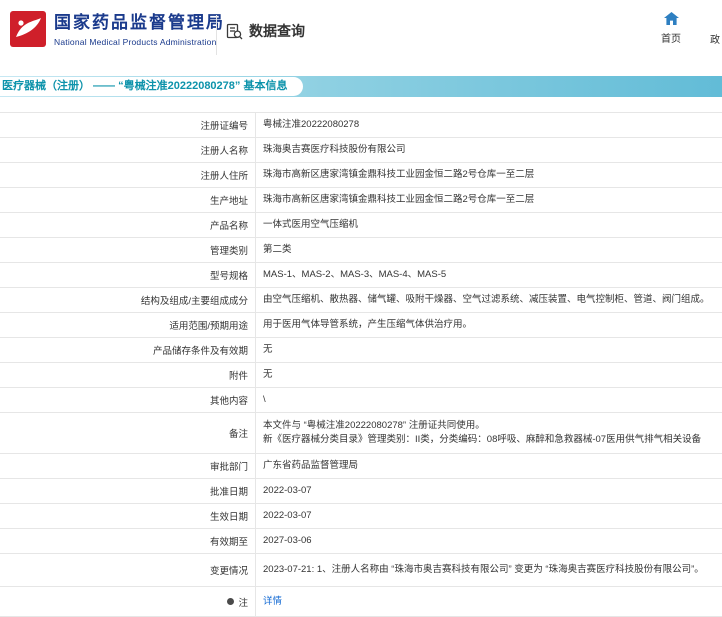 This screenshot has width=722, height=617. What do you see at coordinates (128, 570) in the screenshot?
I see `row-label: 变更情况` at bounding box center [128, 570].